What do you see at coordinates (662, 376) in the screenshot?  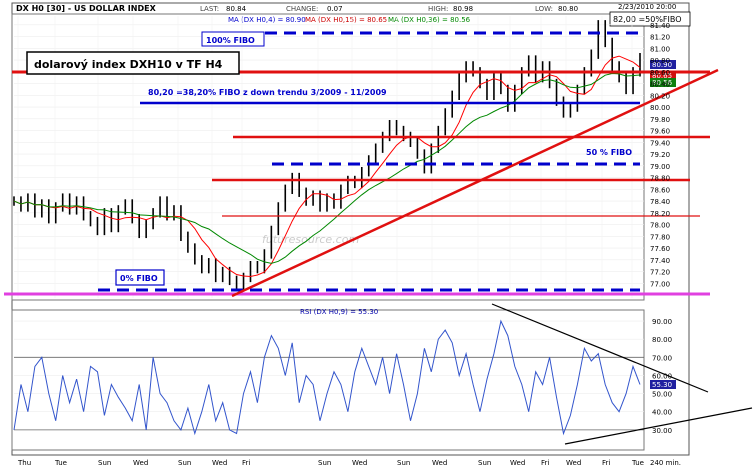 I see `rsi-tick-label: 60.00` at bounding box center [662, 376].